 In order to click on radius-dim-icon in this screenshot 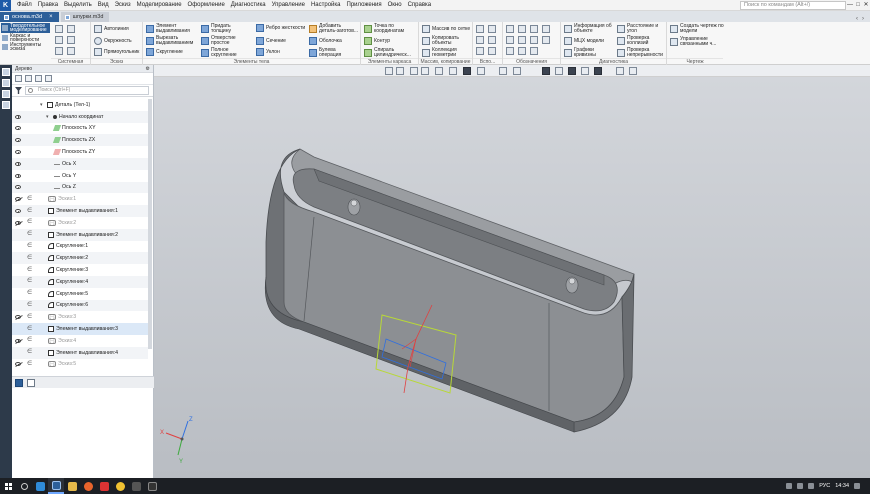, I will do `click(534, 29)`.